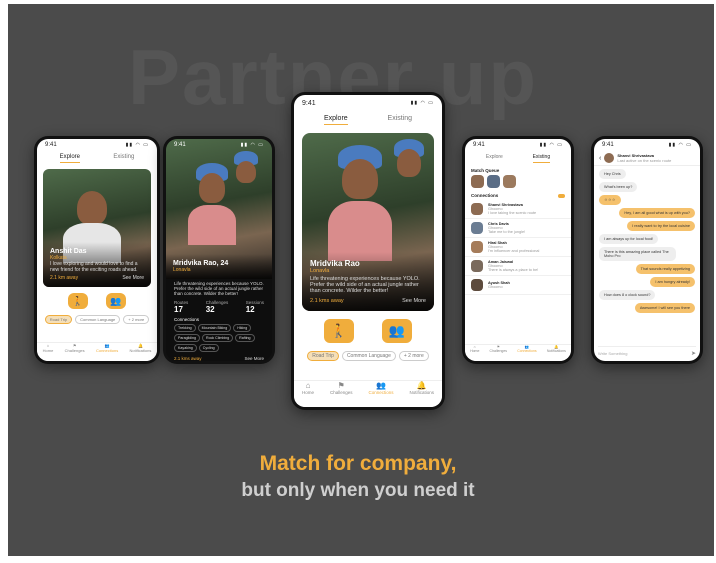 The width and height of the screenshot is (716, 563). I want to click on profile-name: Mridvika Rao, 24, so click(201, 263).